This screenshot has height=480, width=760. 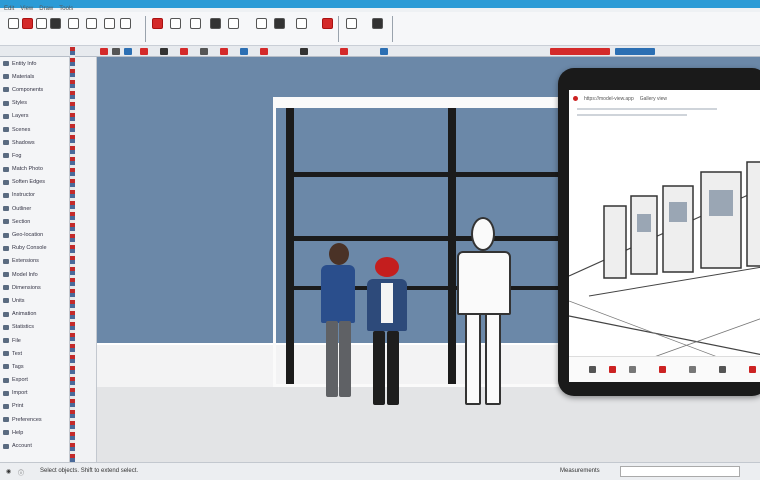 I want to click on tab-close-icon, so click(x=575, y=98).